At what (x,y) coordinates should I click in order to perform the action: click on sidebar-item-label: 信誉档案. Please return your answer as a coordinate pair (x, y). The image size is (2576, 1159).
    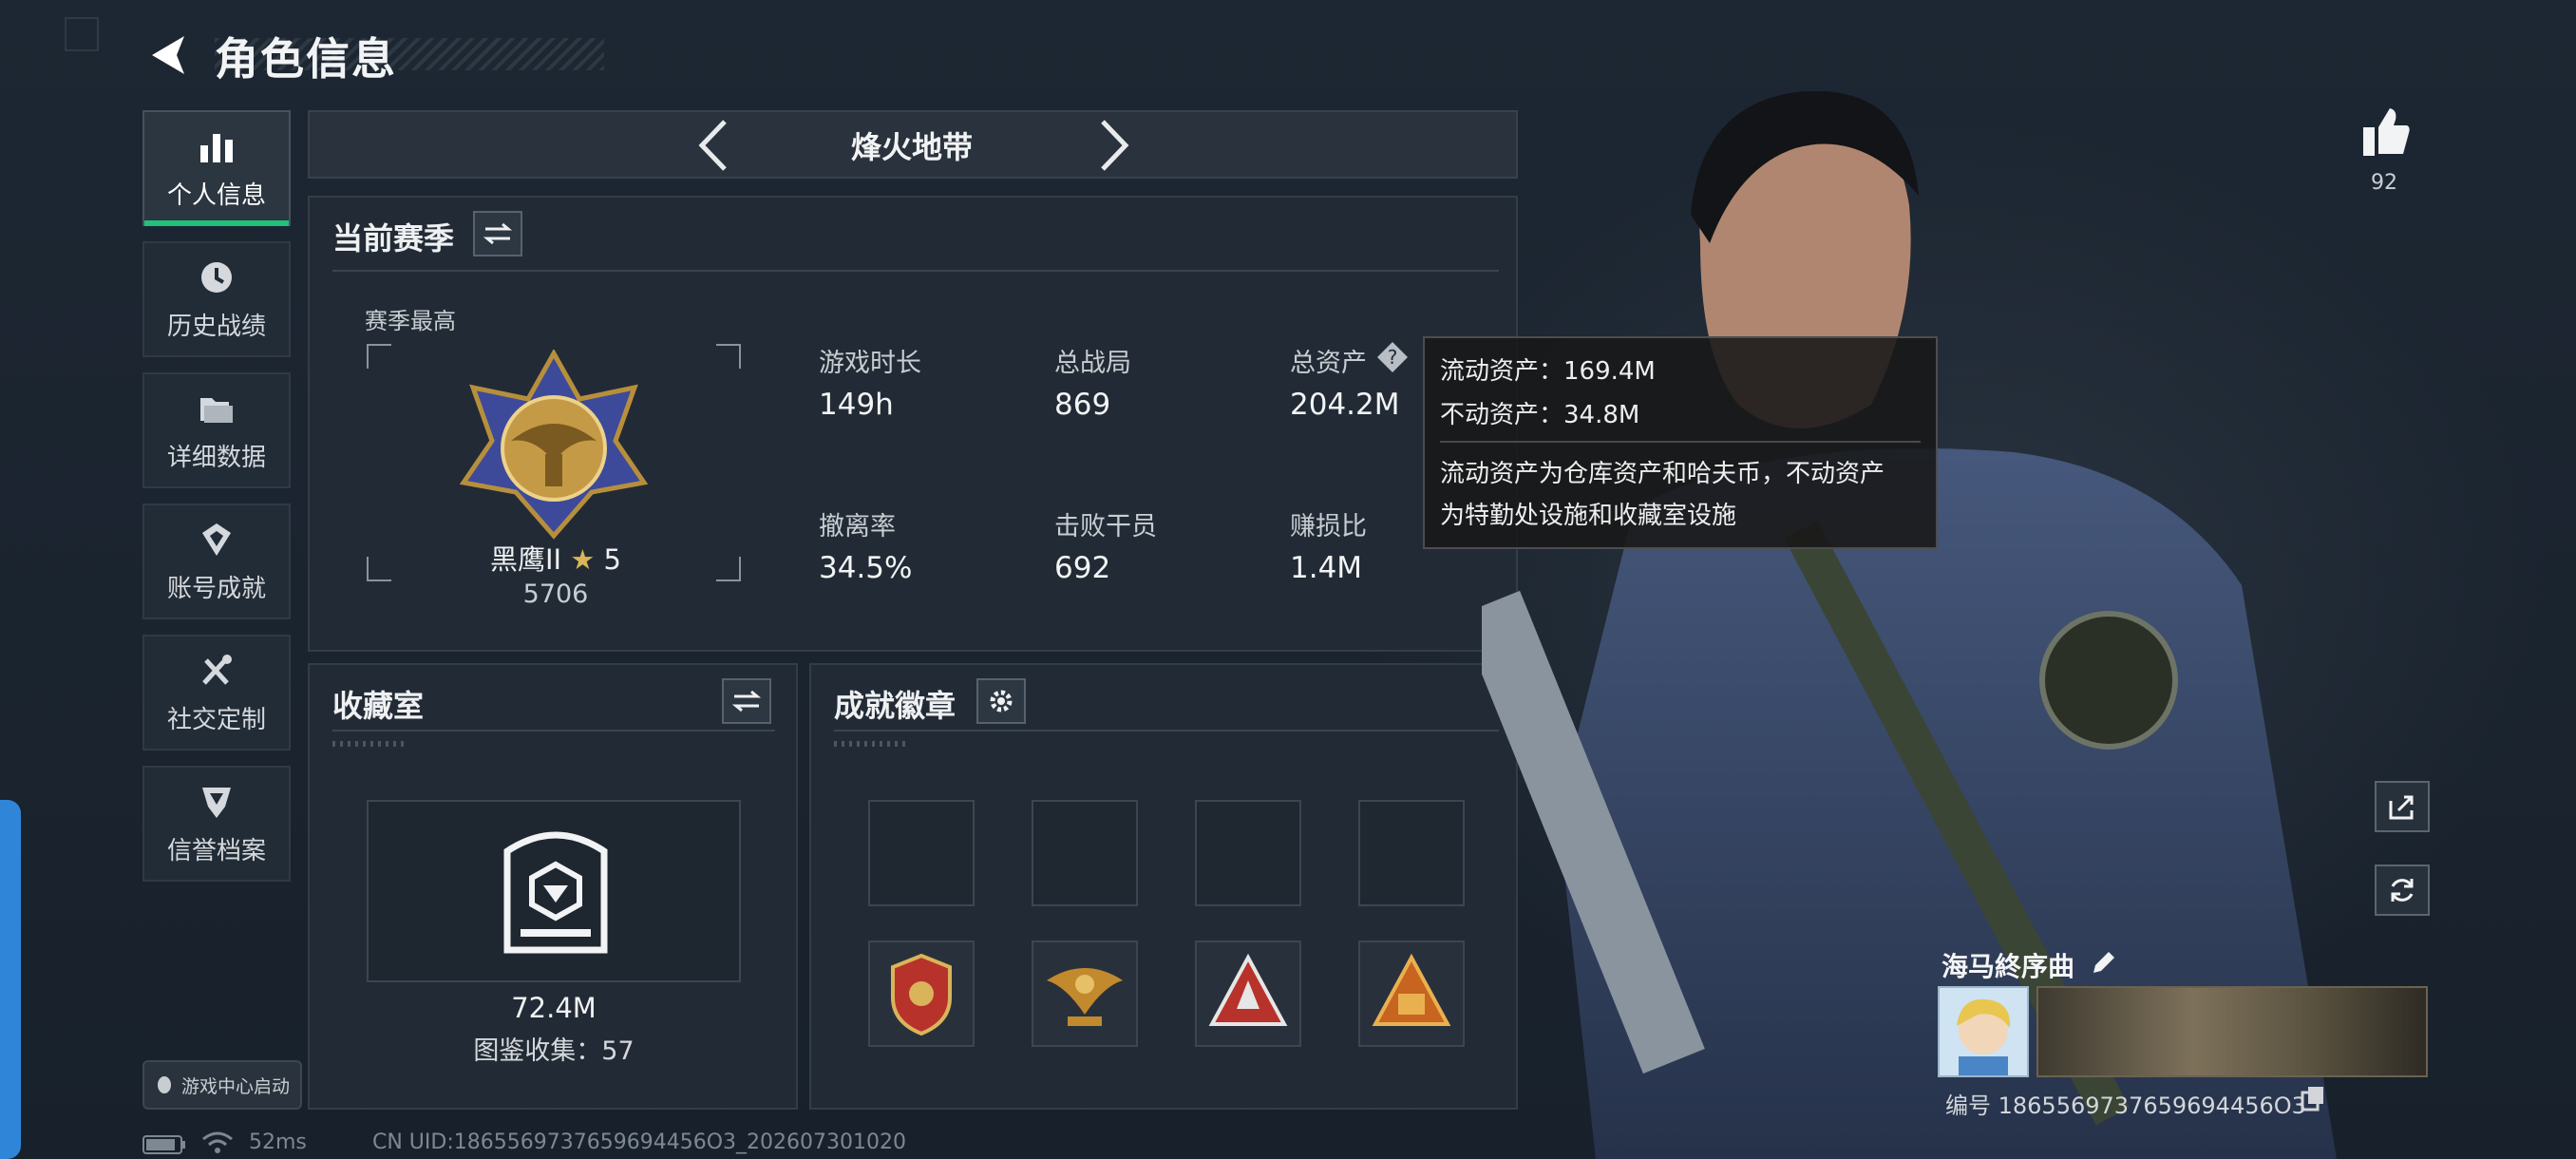
    Looking at the image, I should click on (216, 850).